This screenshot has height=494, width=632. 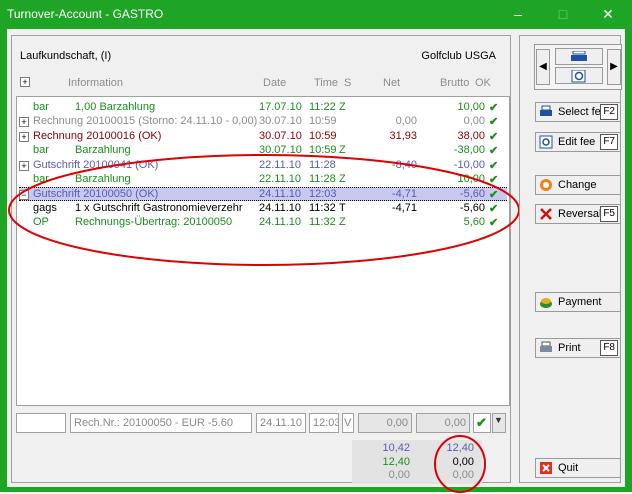 I want to click on quit-button: Quit, so click(x=578, y=468).